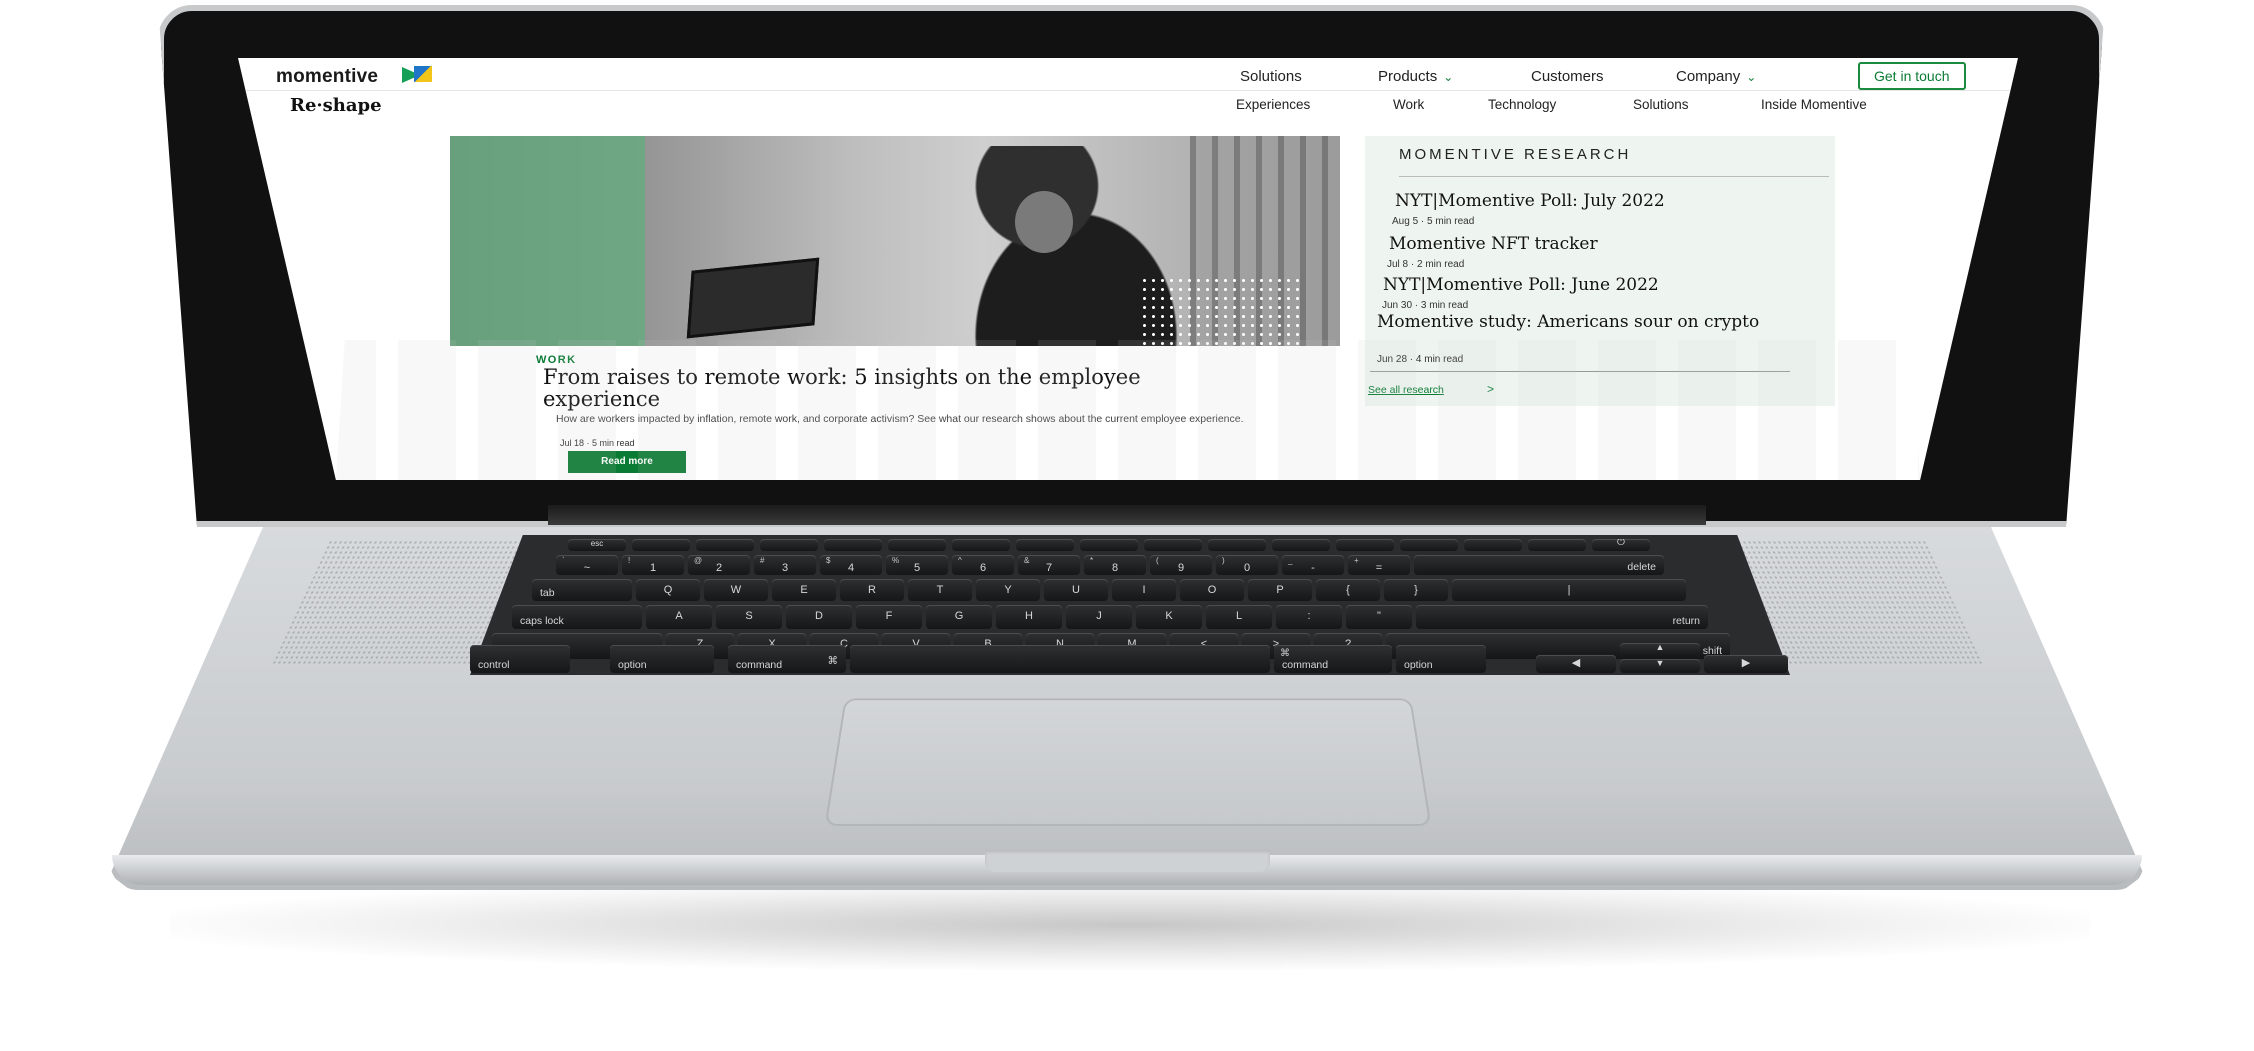  I want to click on key-bracket-left-label: {, so click(1348, 590).